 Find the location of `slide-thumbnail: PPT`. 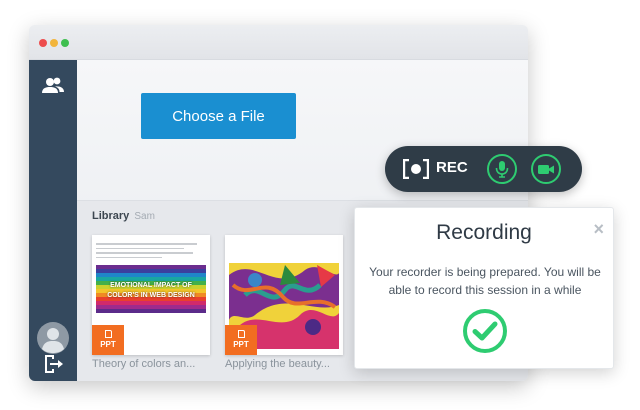

slide-thumbnail: PPT is located at coordinates (284, 295).